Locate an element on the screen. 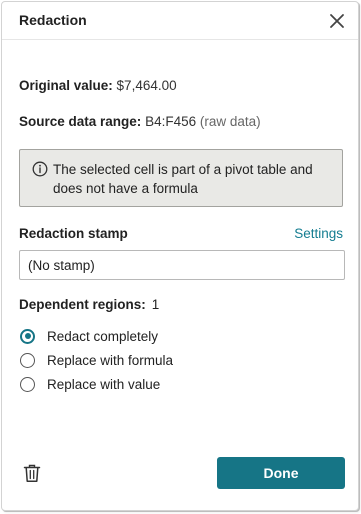 This screenshot has width=361, height=514. original-value: $7,464.00 is located at coordinates (146, 85).